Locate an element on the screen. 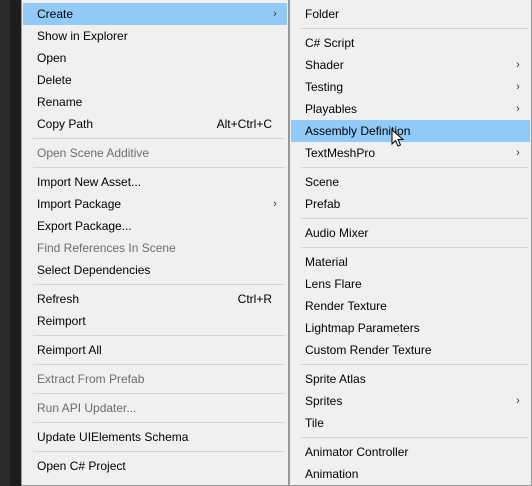 This screenshot has height=486, width=532. menu-item-label: Lens Flare is located at coordinates (333, 284).